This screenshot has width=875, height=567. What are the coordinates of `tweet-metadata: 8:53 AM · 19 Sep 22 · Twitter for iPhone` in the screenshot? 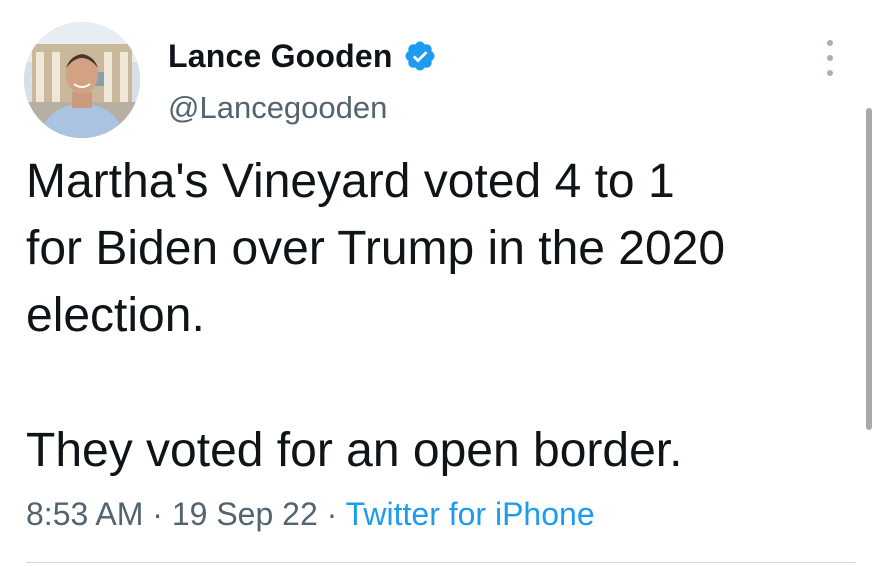 It's located at (310, 514).